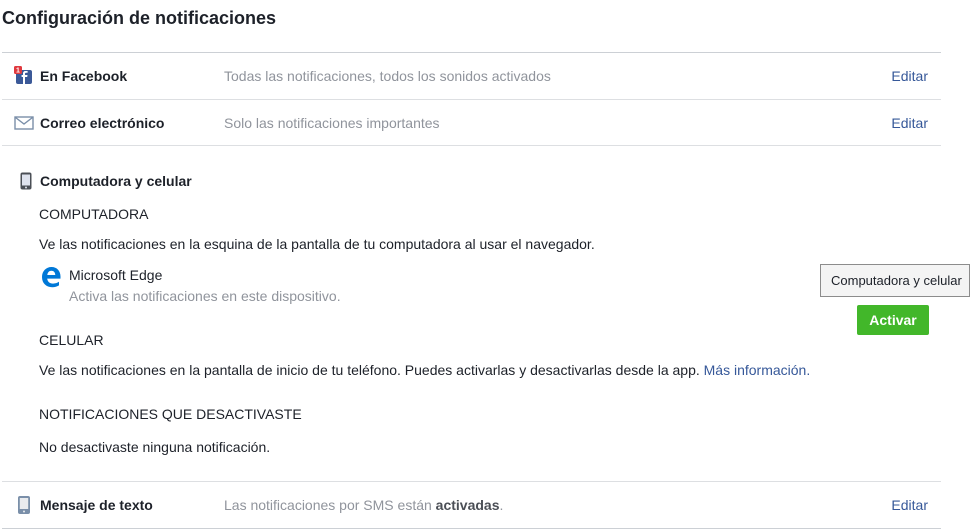 This screenshot has width=970, height=530. I want to click on setting-summary: Solo las notificaciones importantes, so click(332, 123).